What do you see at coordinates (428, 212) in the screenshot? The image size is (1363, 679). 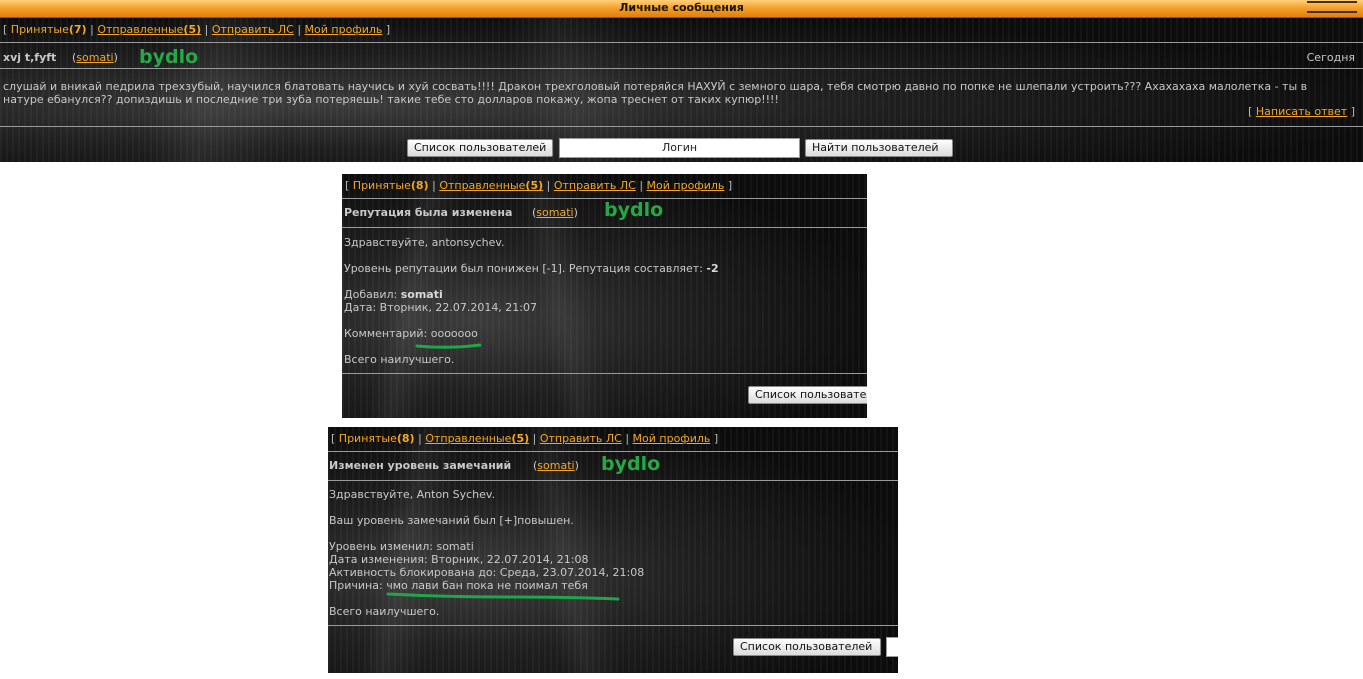 I see `message-subject: Репутация была изменена` at bounding box center [428, 212].